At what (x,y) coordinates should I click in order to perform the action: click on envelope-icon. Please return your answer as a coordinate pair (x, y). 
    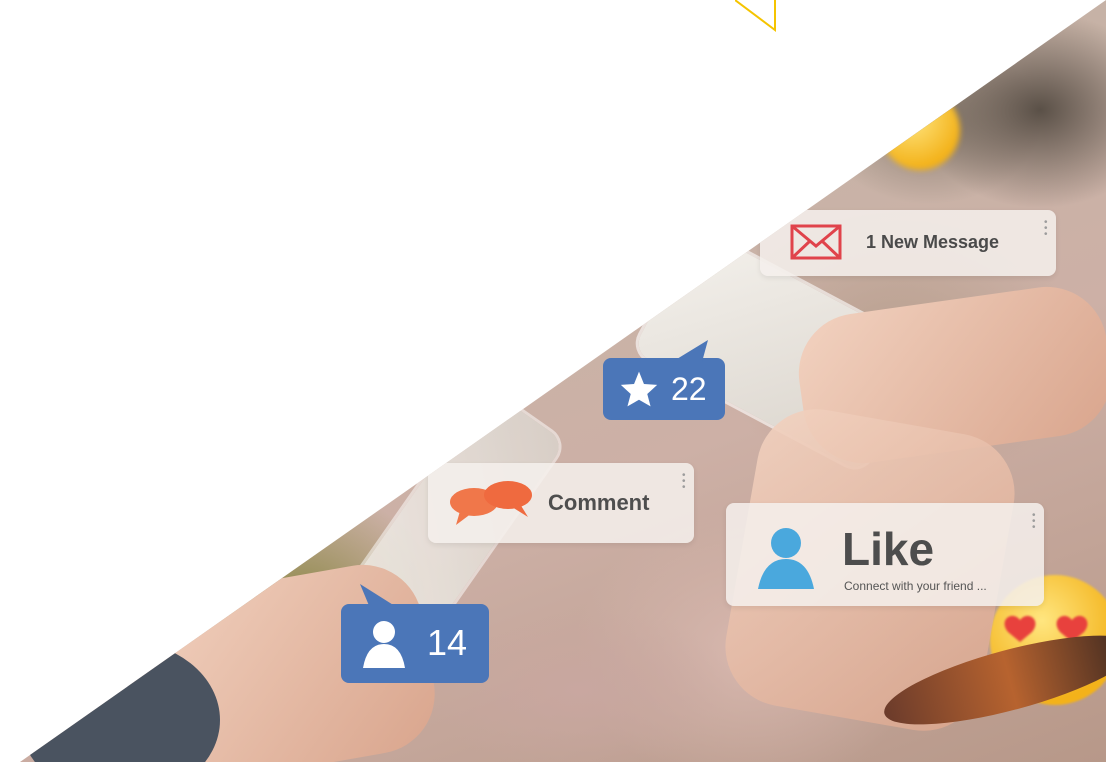
    Looking at the image, I should click on (816, 242).